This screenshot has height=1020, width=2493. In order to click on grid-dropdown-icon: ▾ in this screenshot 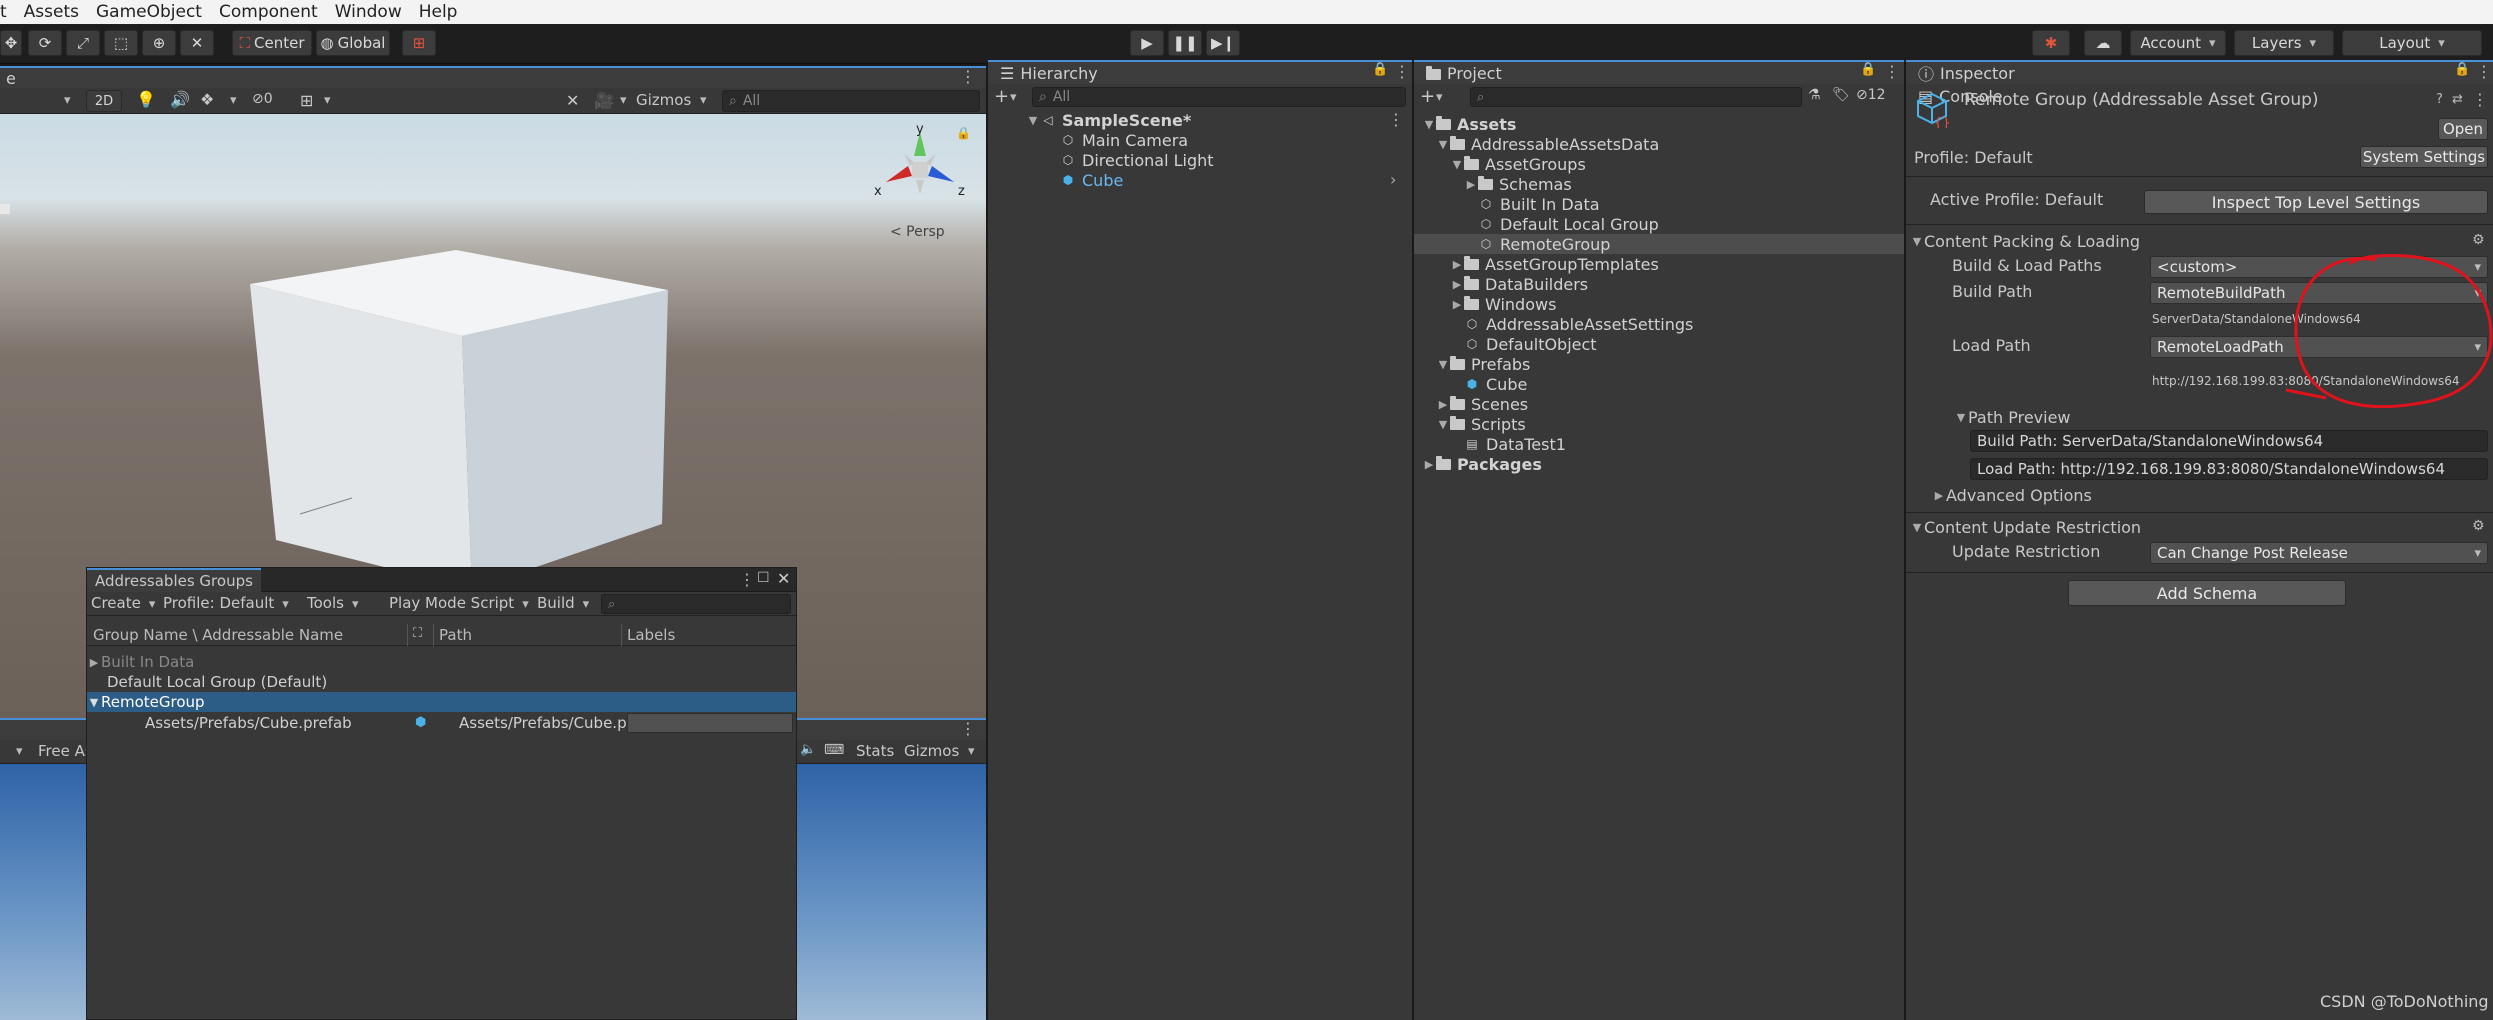, I will do `click(327, 100)`.